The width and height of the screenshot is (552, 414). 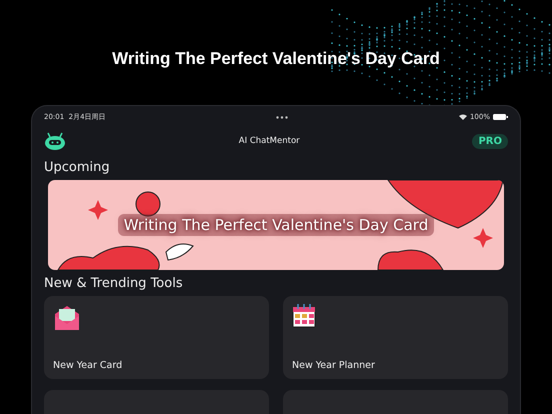 I want to click on app-title: AI ChatMentor, so click(x=269, y=141).